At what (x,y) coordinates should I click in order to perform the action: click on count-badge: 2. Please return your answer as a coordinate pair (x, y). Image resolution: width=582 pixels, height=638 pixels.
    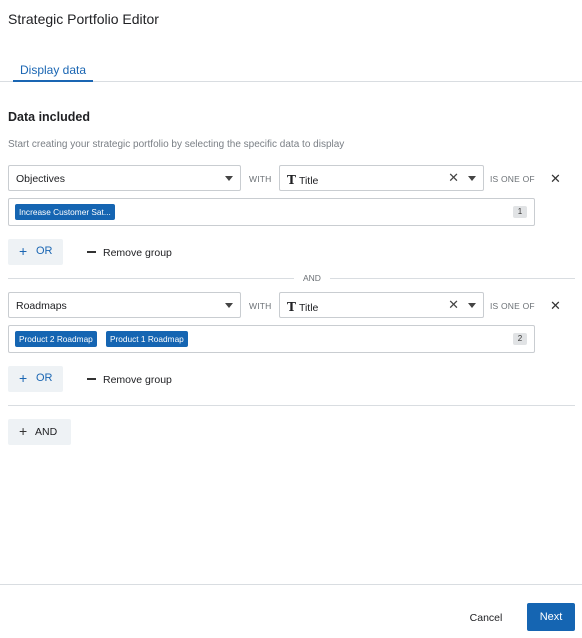
    Looking at the image, I should click on (520, 339).